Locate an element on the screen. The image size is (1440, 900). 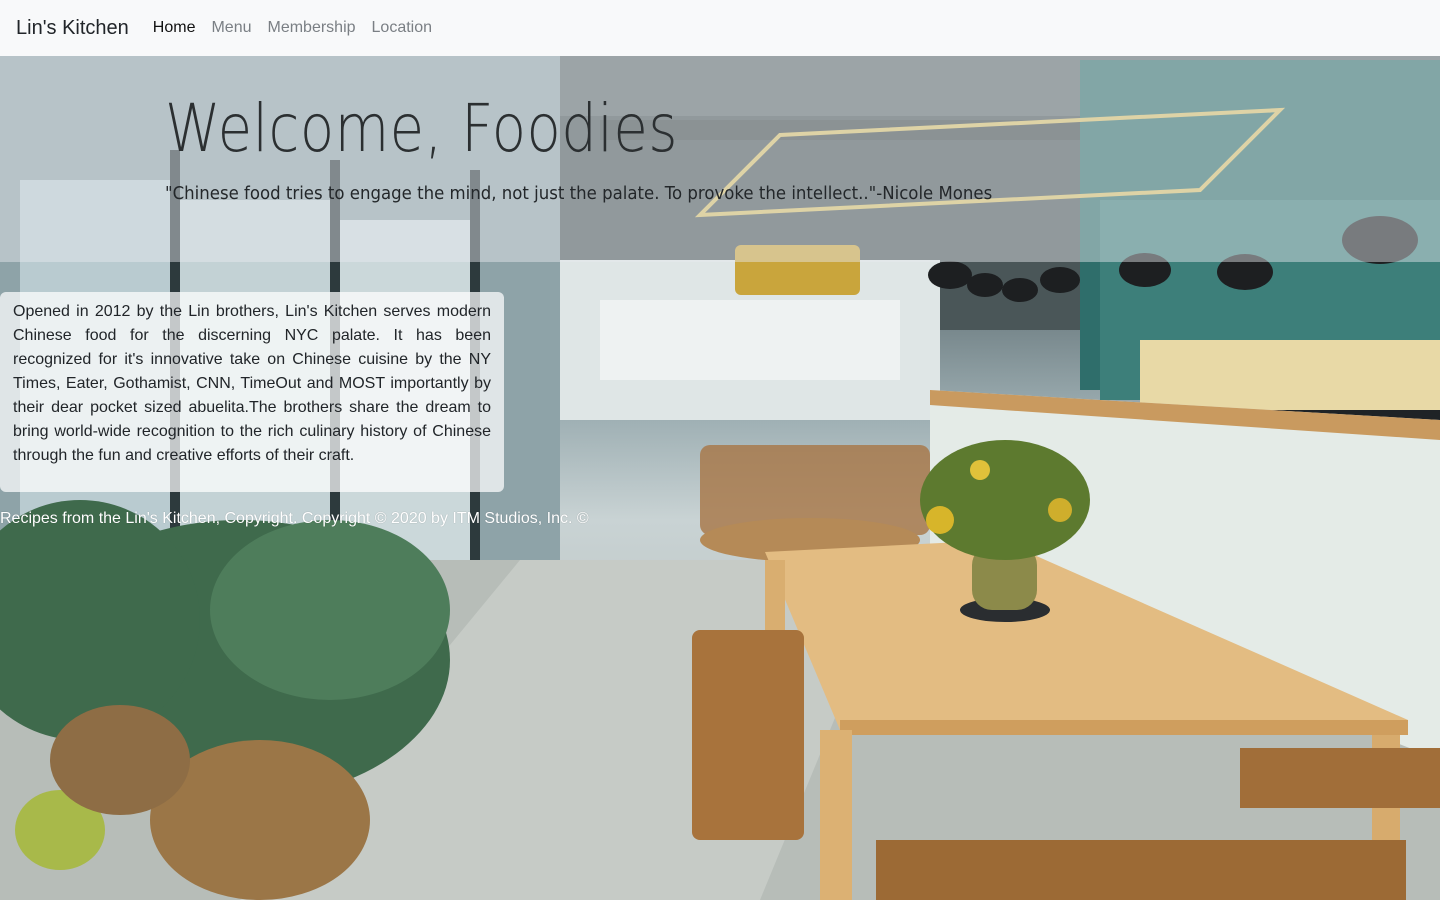
nav-link-home: Home is located at coordinates (174, 28).